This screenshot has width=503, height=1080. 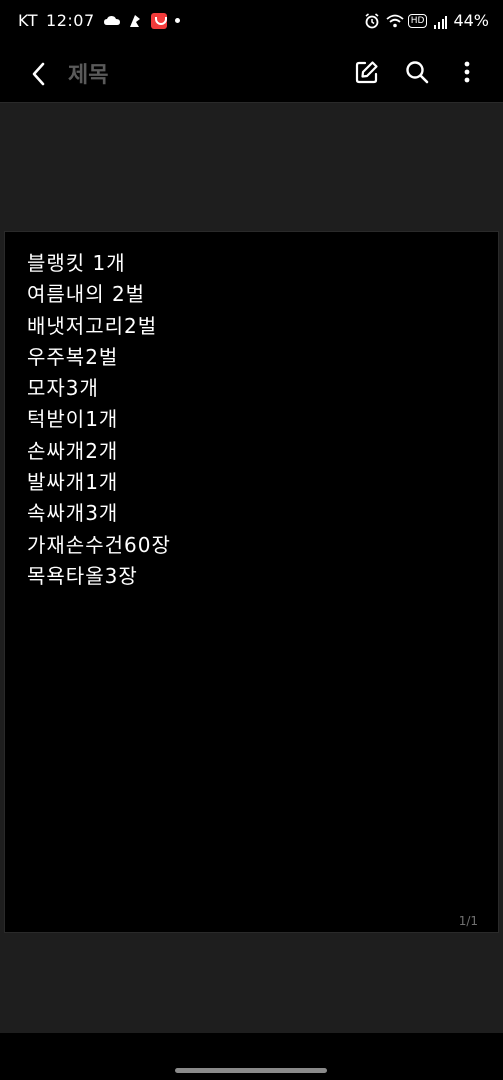 I want to click on hd-voice-icon: HD, so click(x=417, y=20).